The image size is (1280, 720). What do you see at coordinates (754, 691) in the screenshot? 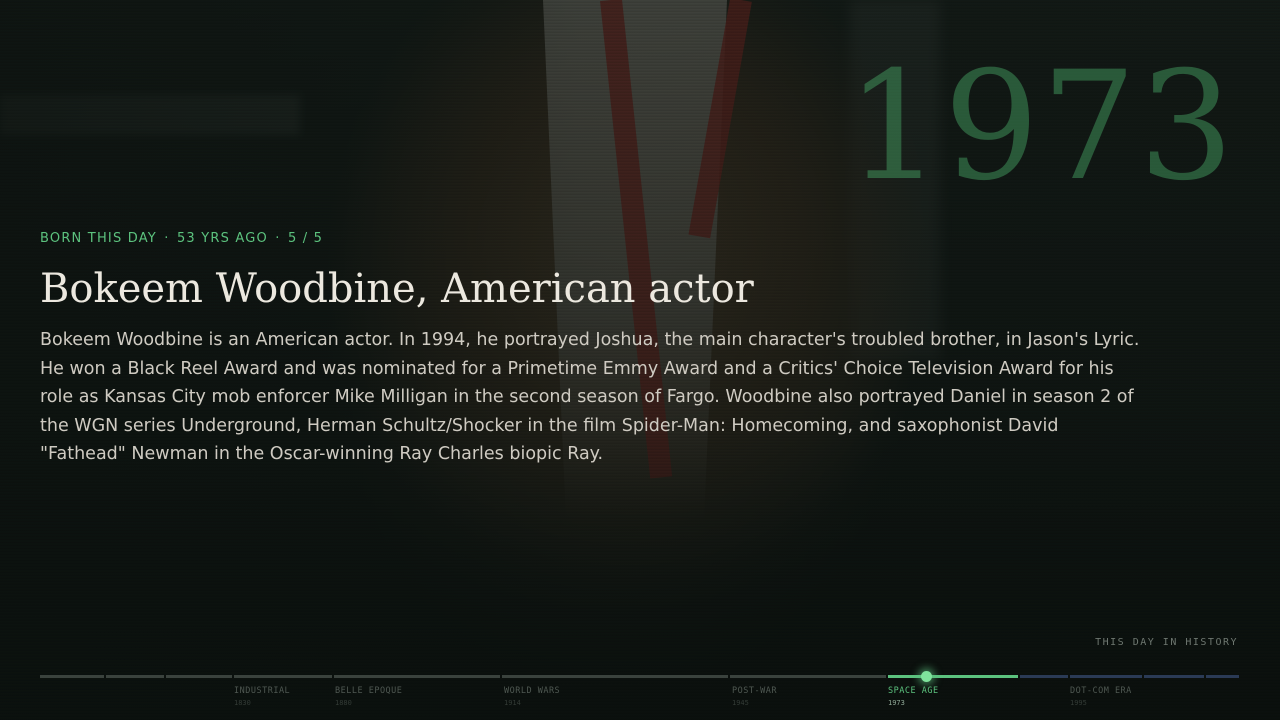
I see `era-name: POST-WAR` at bounding box center [754, 691].